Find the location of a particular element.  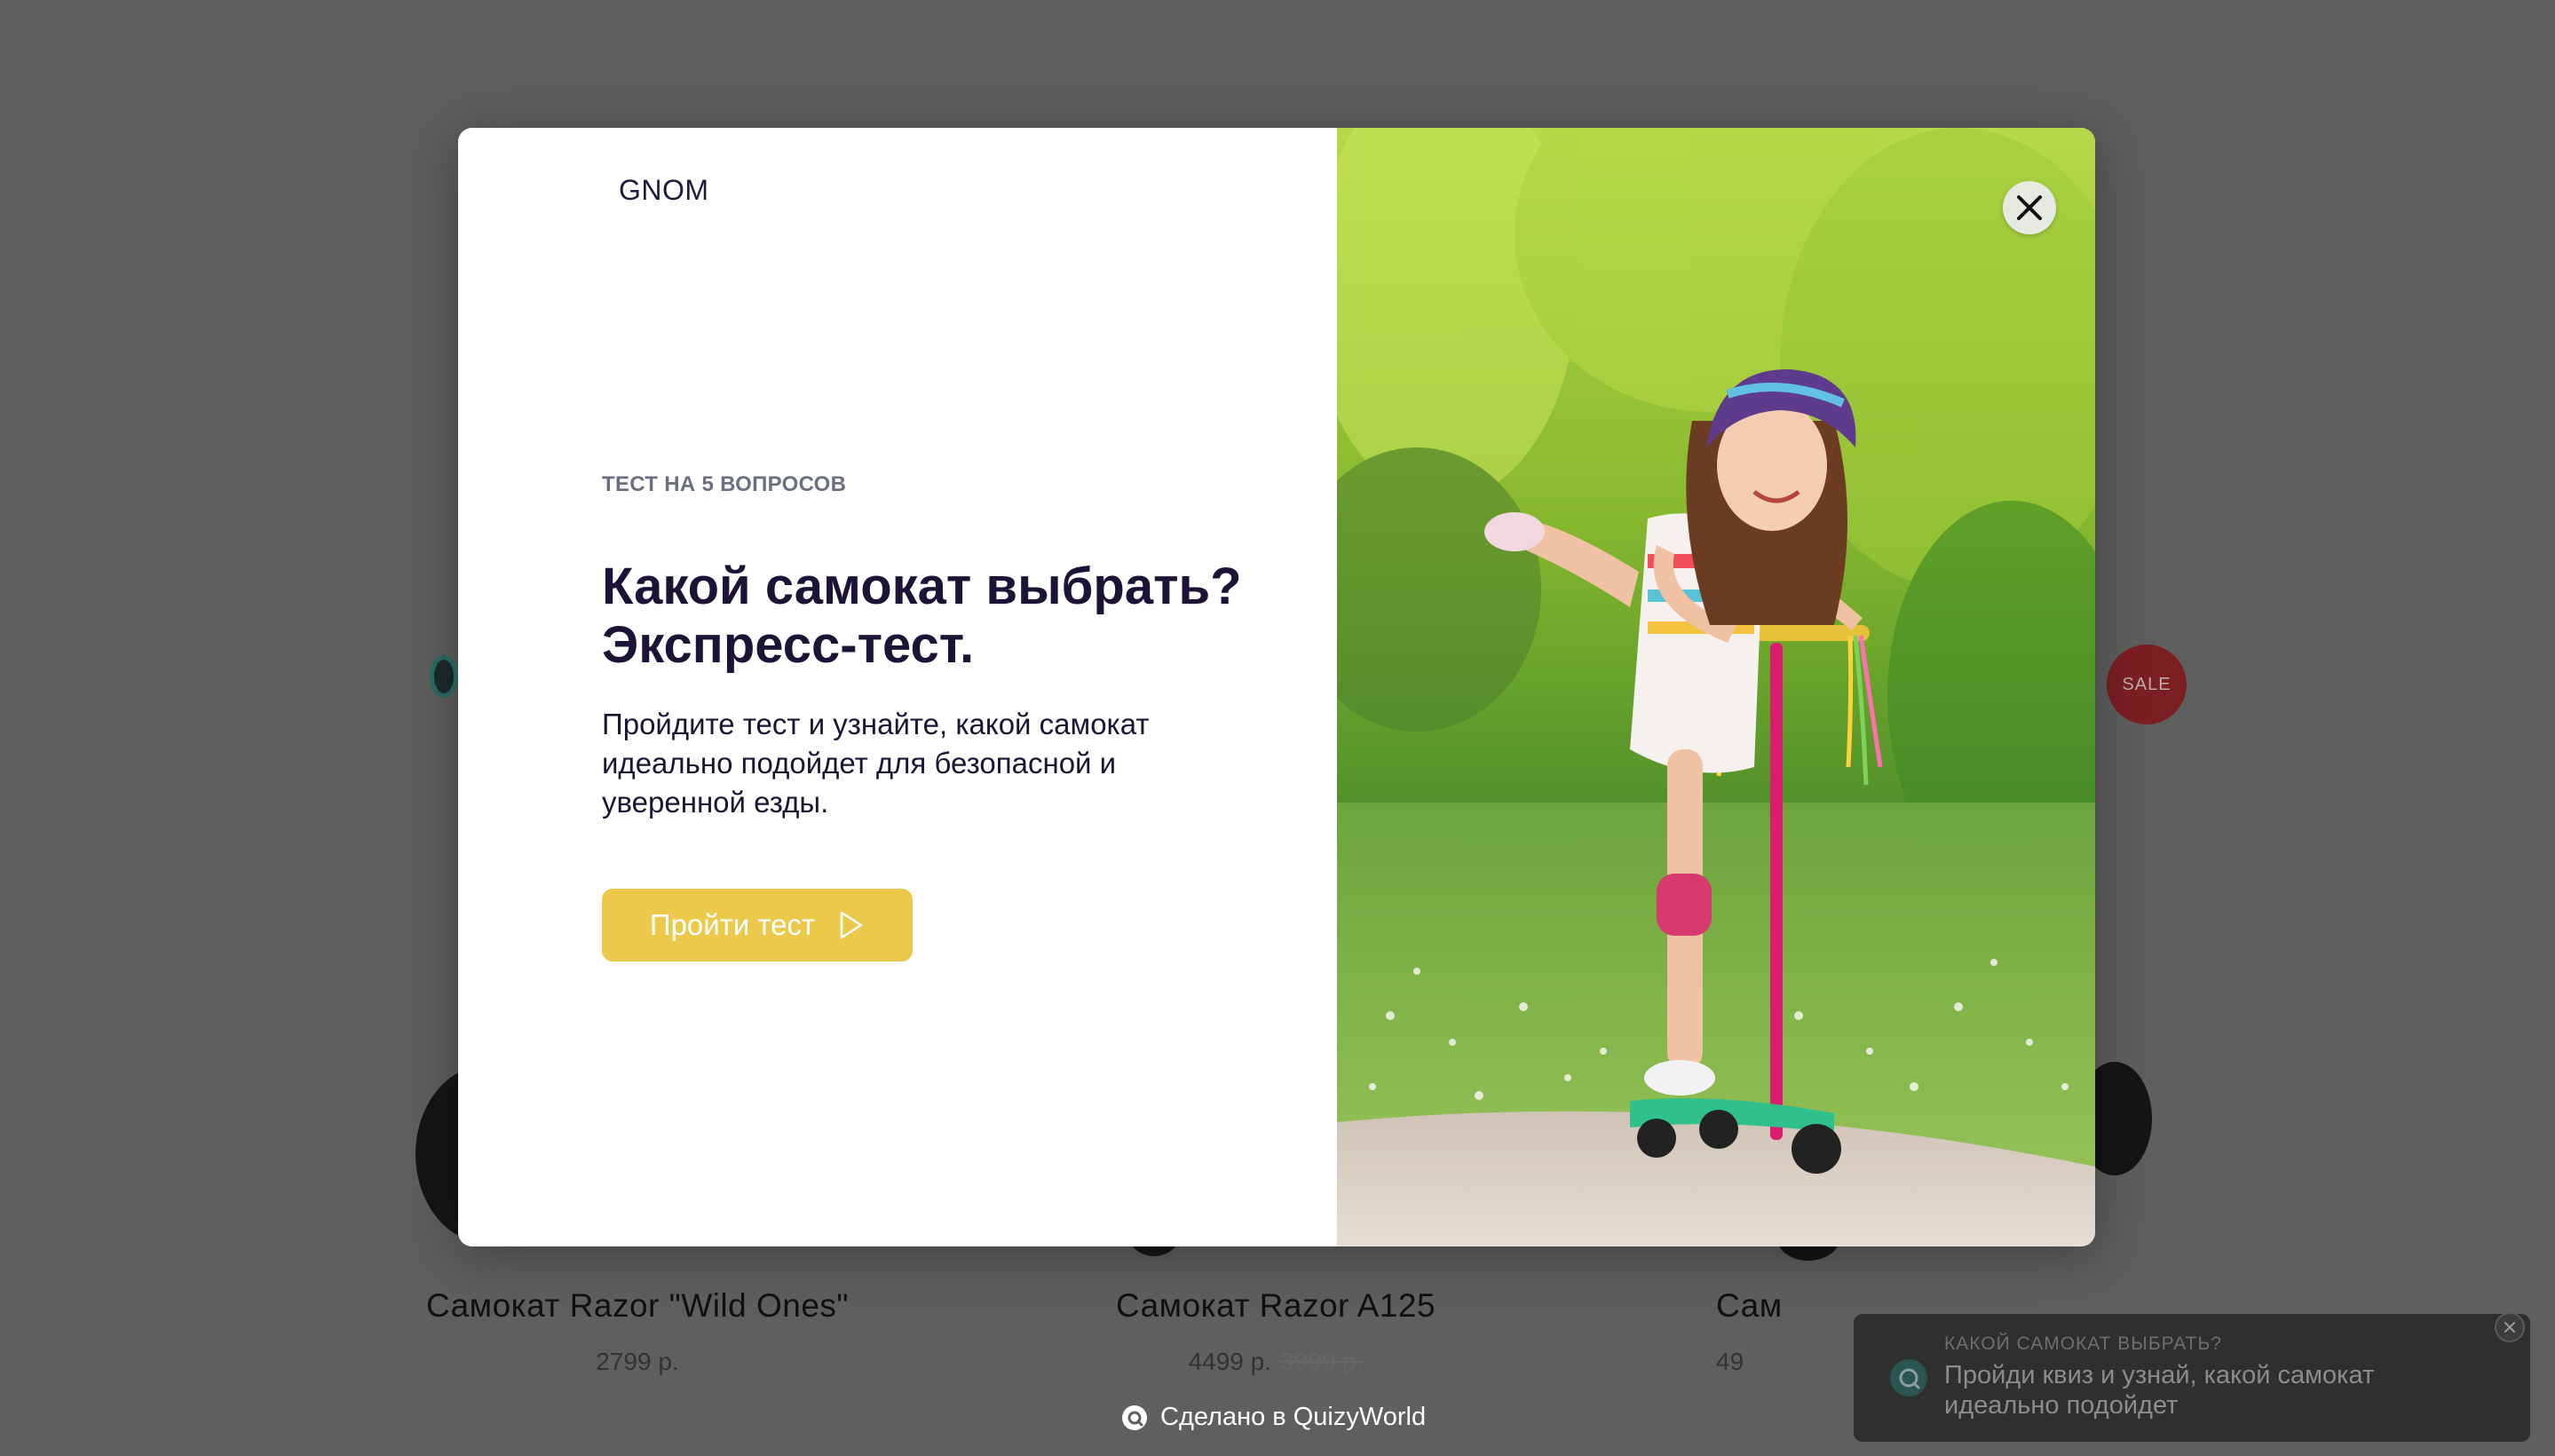

play-icon is located at coordinates (851, 925).